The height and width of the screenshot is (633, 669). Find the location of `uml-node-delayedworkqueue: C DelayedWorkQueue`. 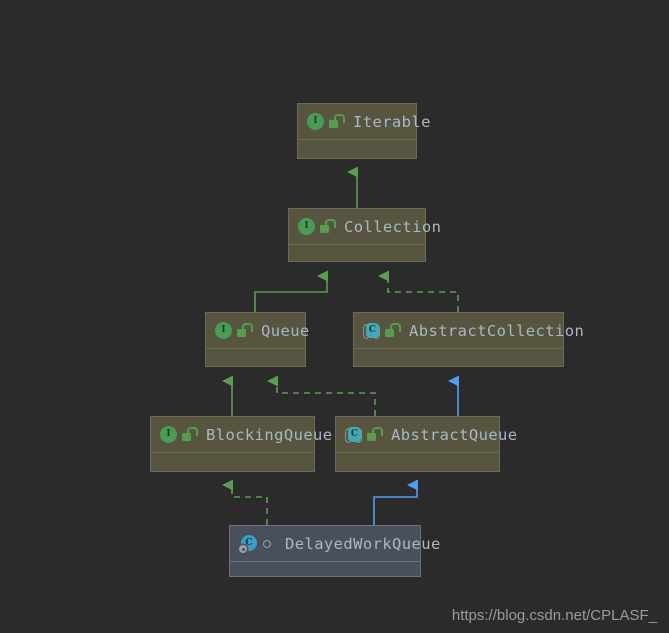

uml-node-delayedworkqueue: C DelayedWorkQueue is located at coordinates (334, 551).